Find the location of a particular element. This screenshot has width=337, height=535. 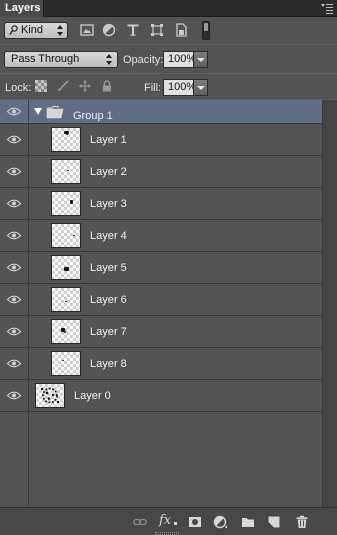

opacity-input: 100% is located at coordinates (179, 59).